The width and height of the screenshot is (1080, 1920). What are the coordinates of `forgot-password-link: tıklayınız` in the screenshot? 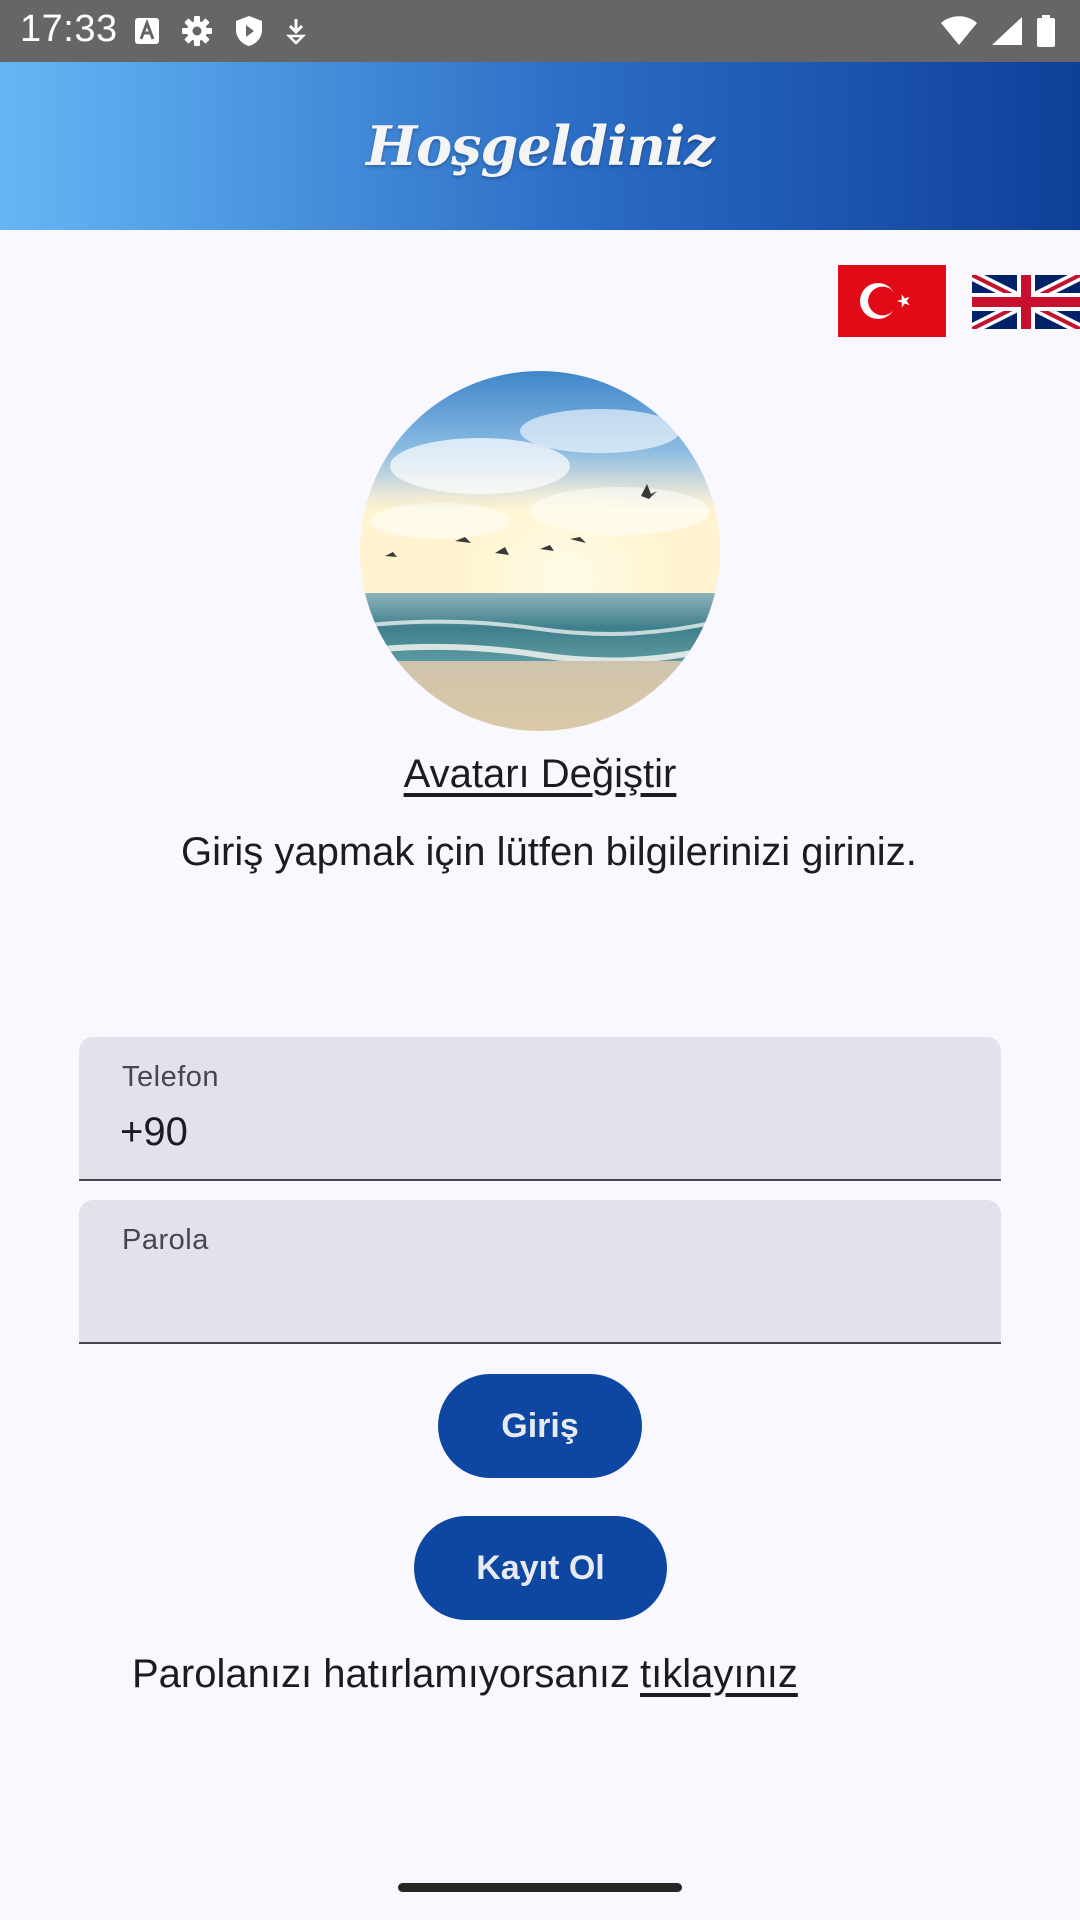 It's located at (719, 1674).